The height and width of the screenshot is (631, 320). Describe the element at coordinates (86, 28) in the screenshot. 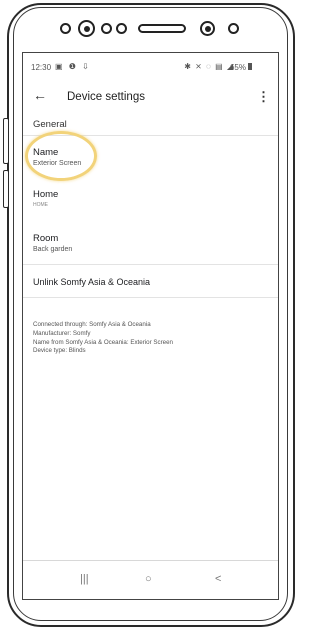

I see `front-camera-icon` at that location.